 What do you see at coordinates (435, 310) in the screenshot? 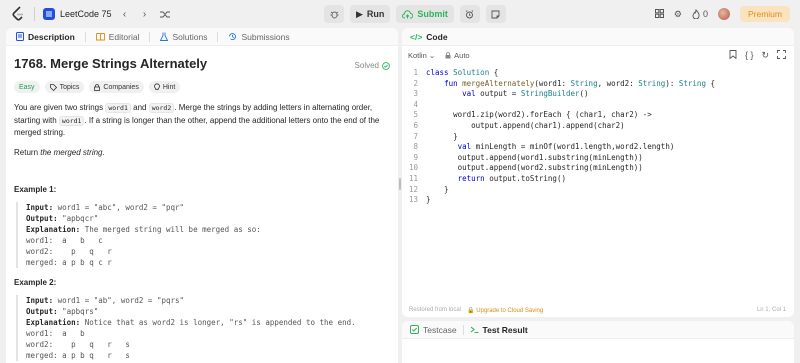
I see `restored-status: Restored from local` at bounding box center [435, 310].